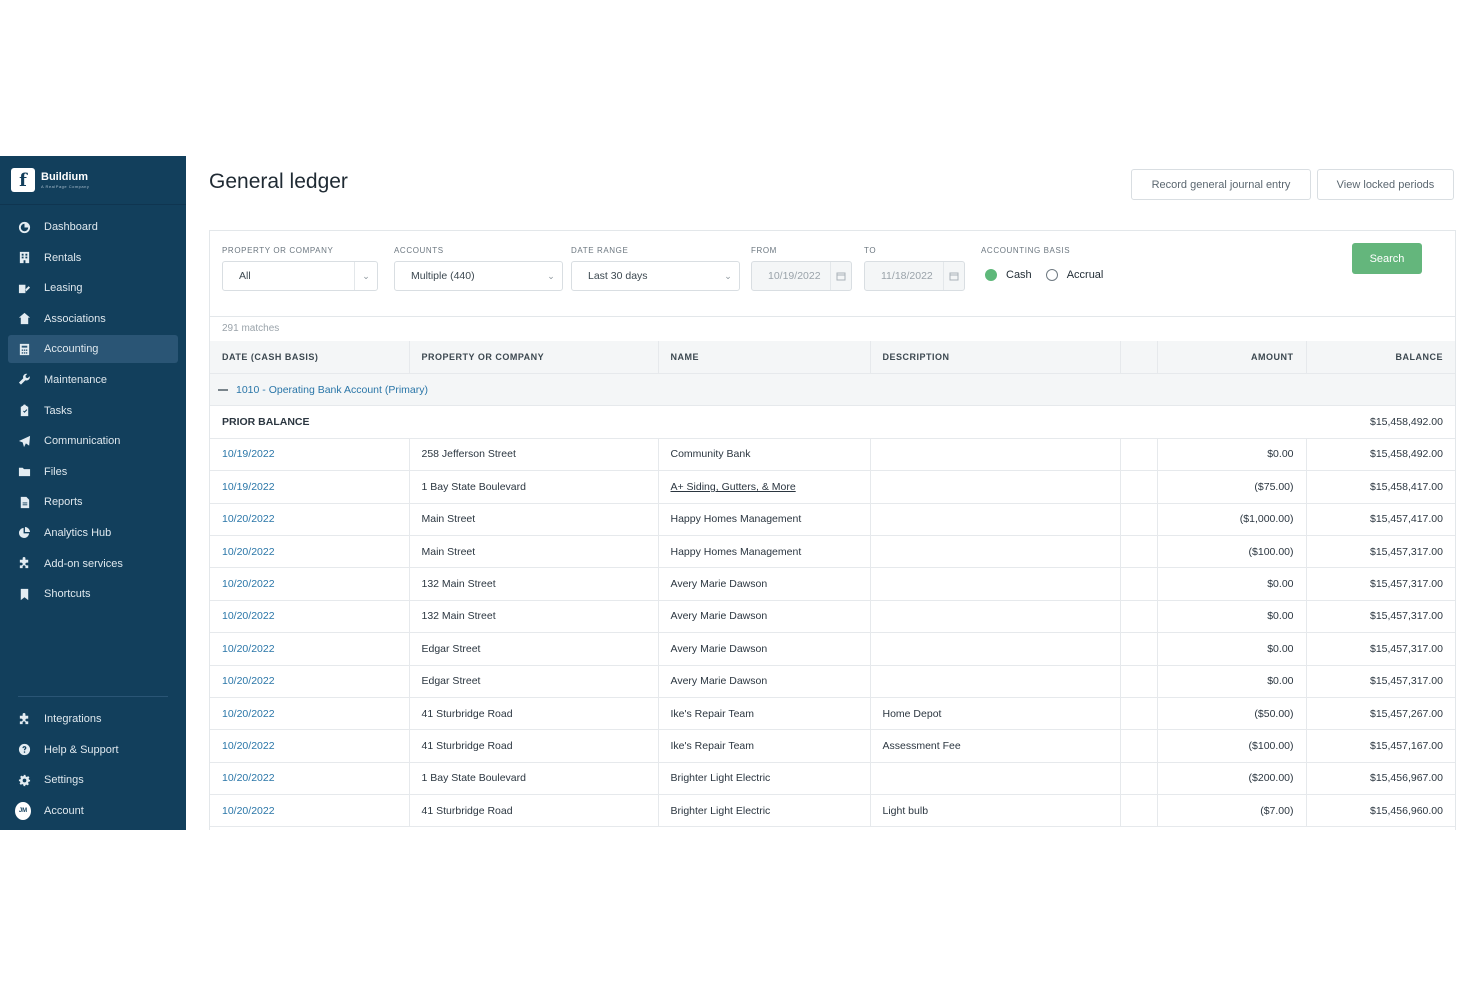 Image resolution: width=1480 pixels, height=987 pixels. What do you see at coordinates (1380, 811) in the screenshot?
I see `balance-cell: $15,456,960.00` at bounding box center [1380, 811].